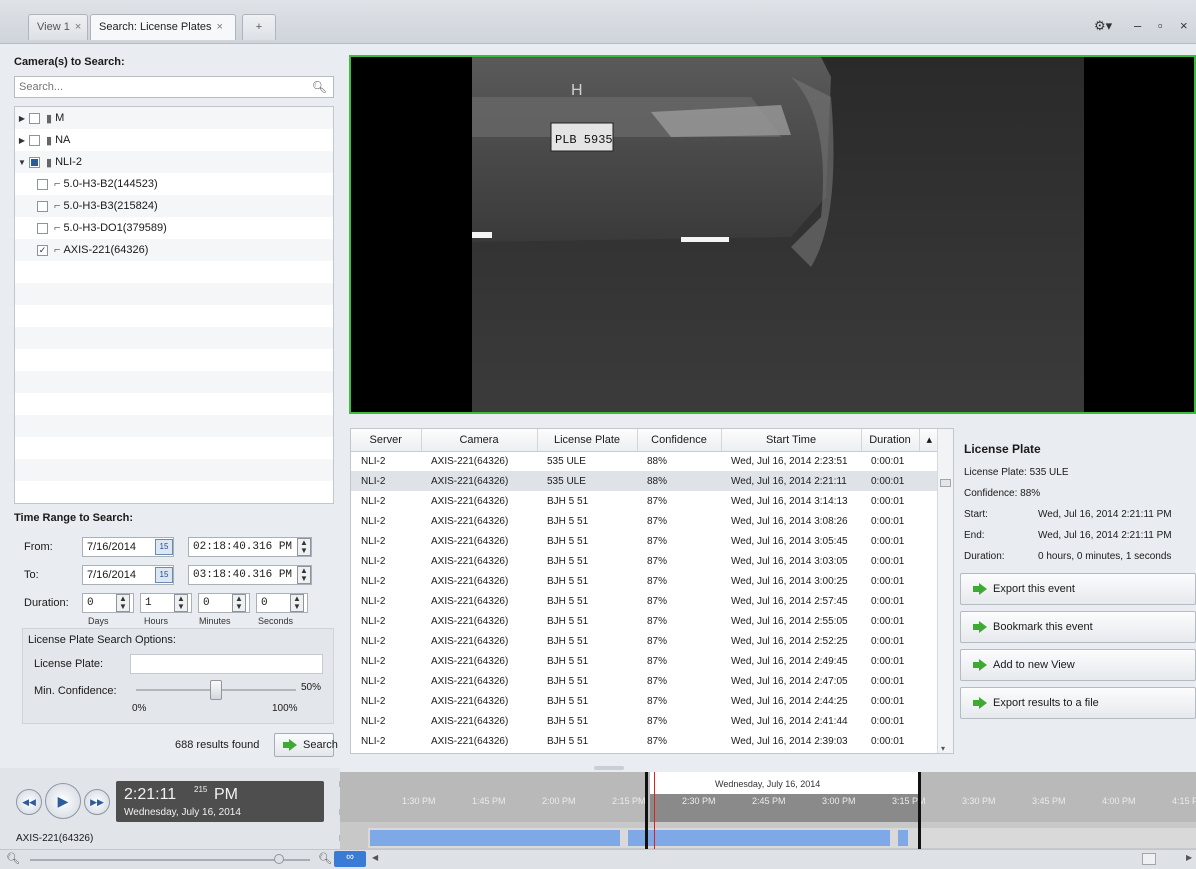  Describe the element at coordinates (1137, 25) in the screenshot. I see `minimize-icon: –` at that location.